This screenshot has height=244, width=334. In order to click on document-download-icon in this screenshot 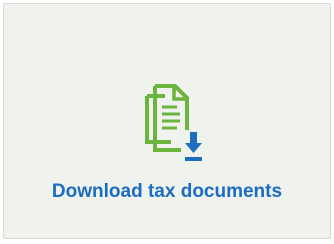, I will do `click(173, 123)`.